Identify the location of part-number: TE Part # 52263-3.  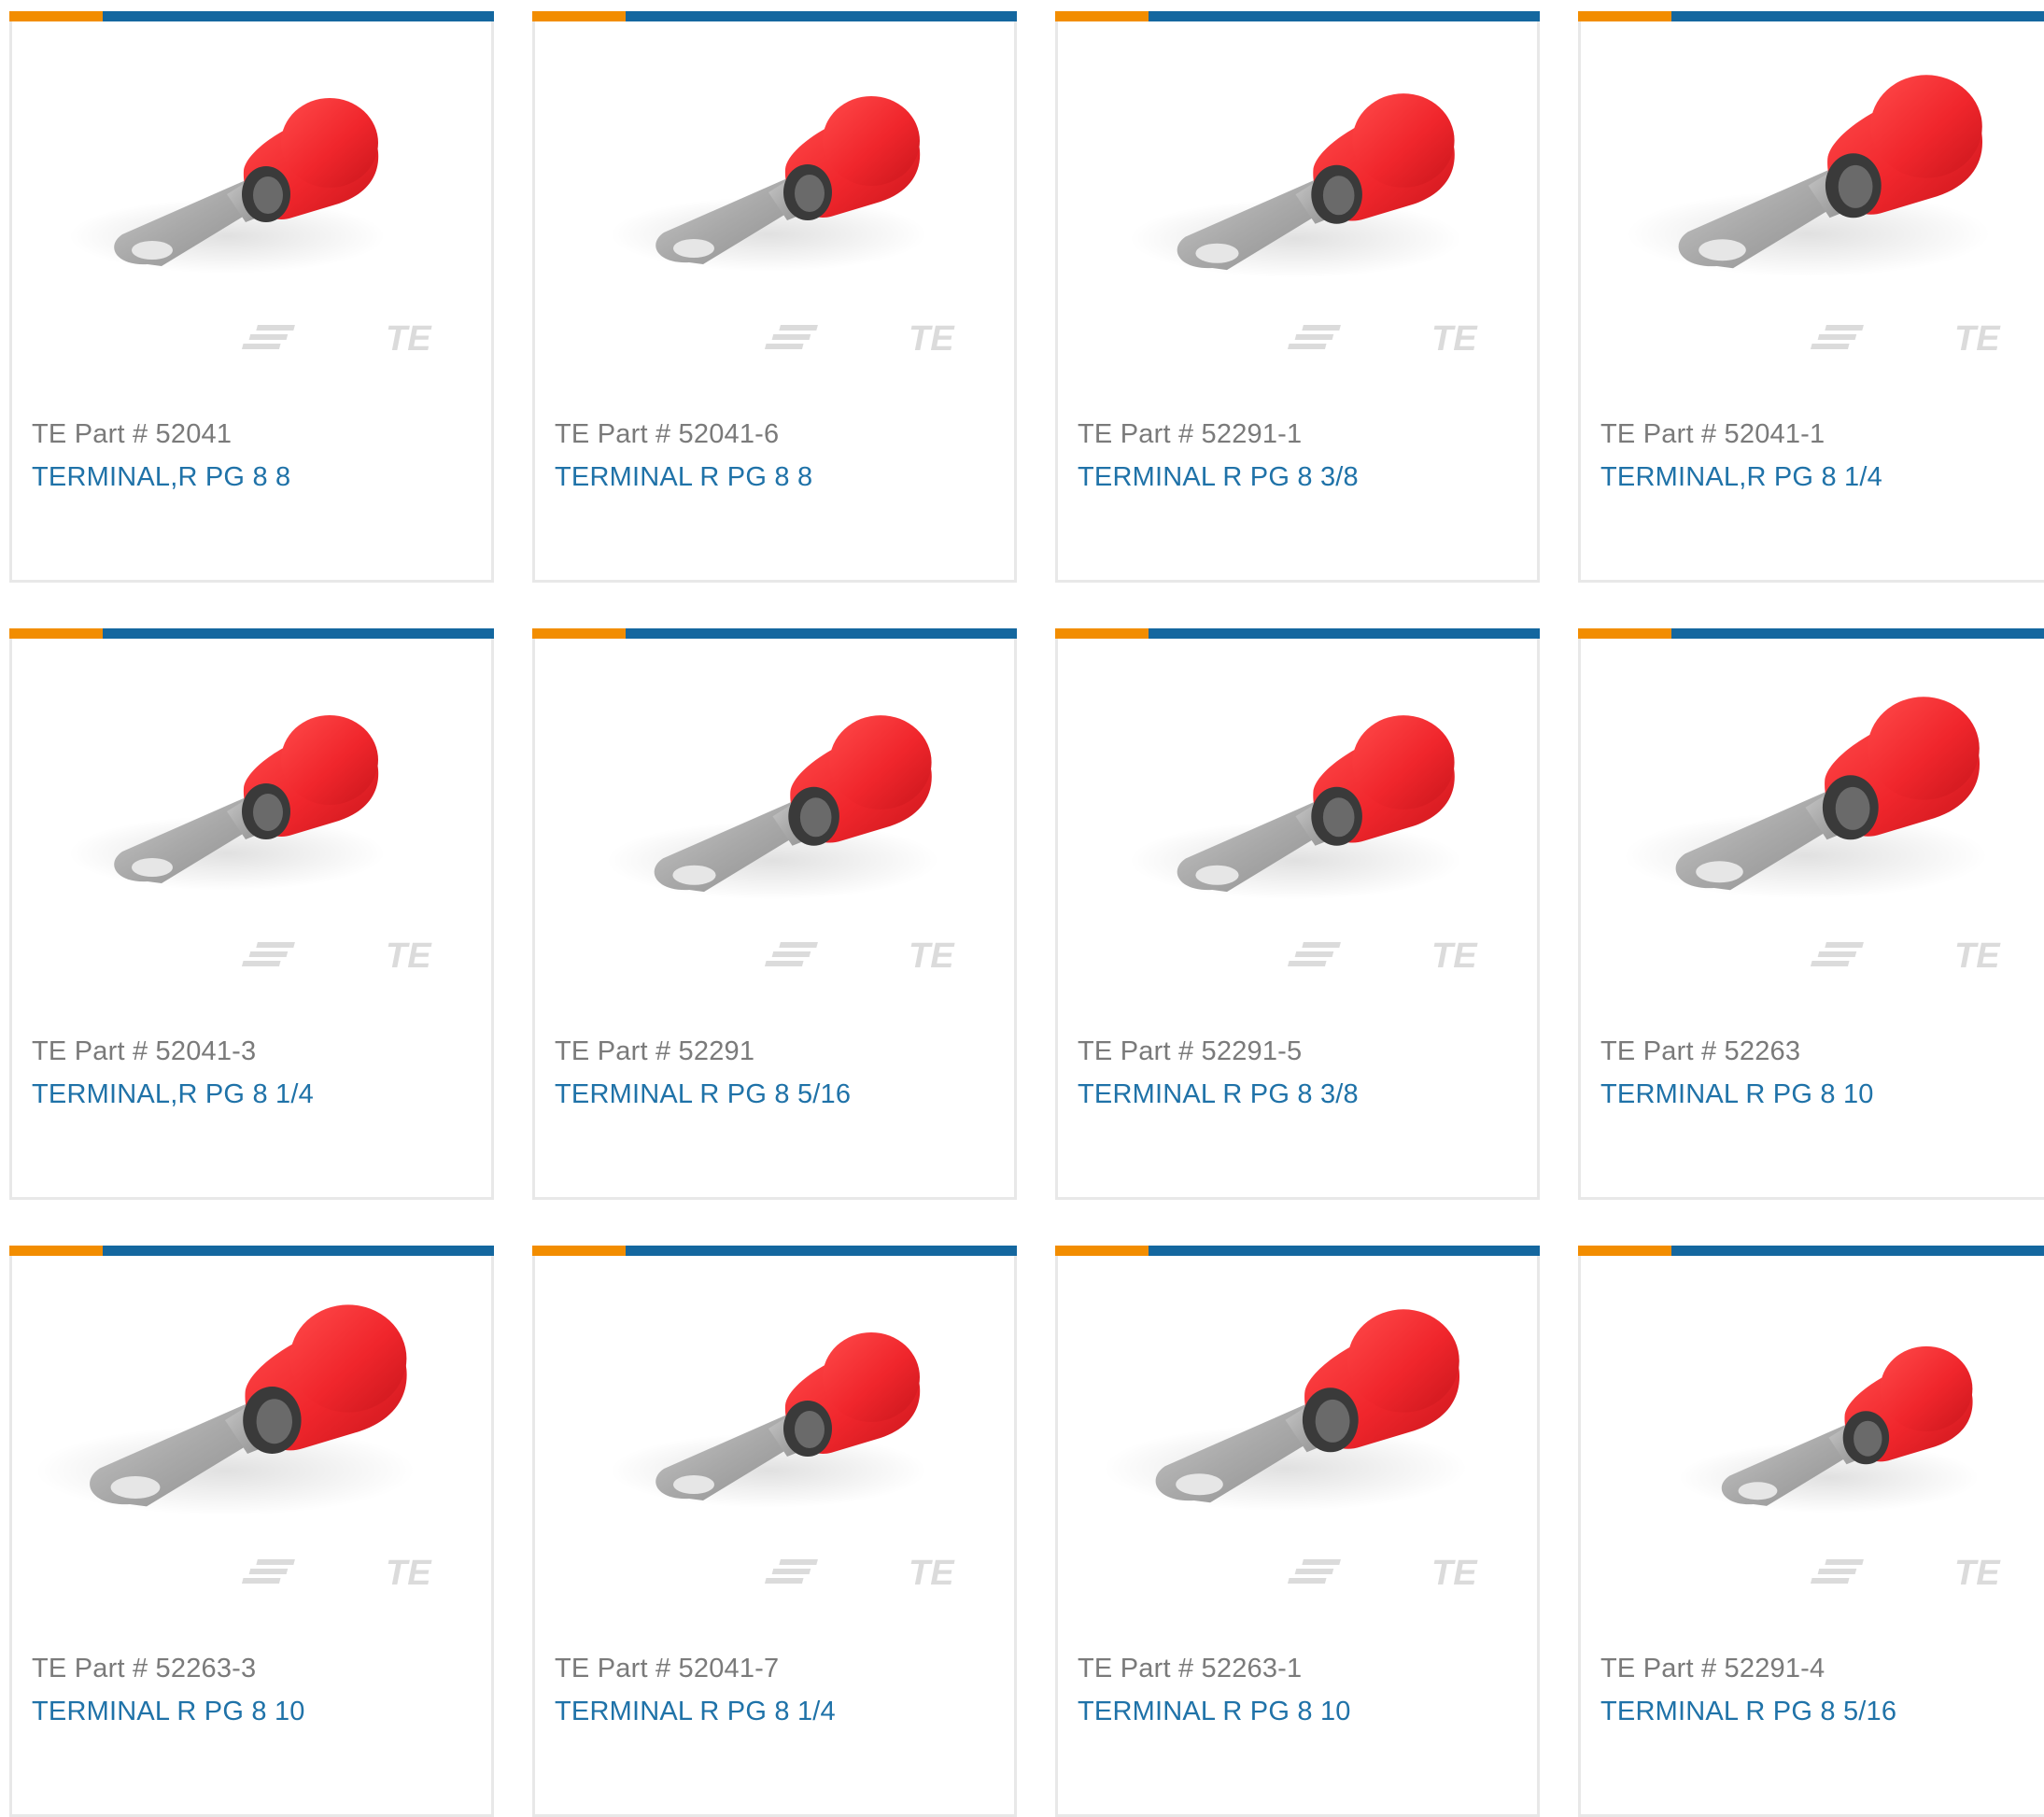
(144, 1668).